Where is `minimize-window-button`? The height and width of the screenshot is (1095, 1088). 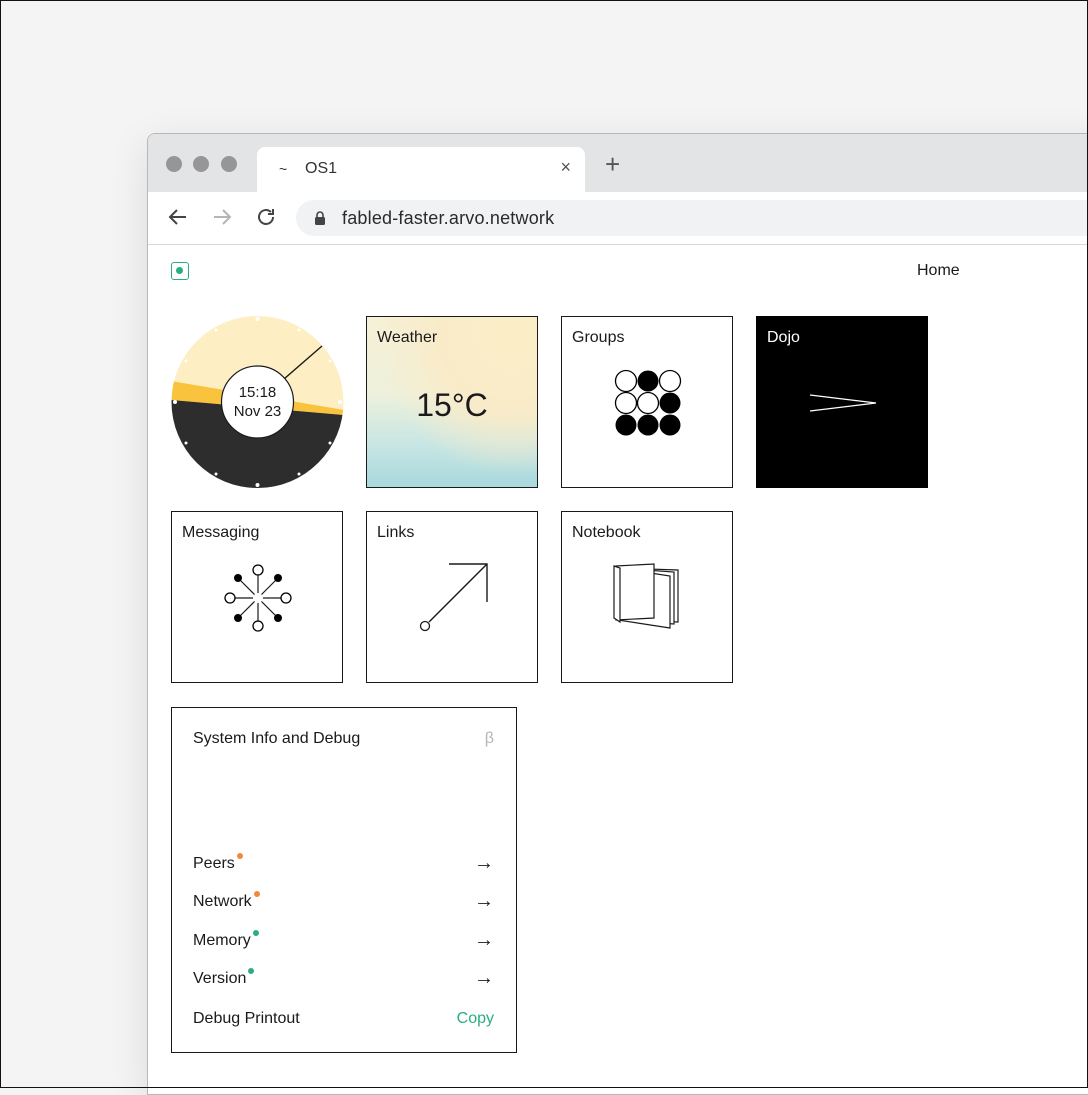
minimize-window-button is located at coordinates (201, 164).